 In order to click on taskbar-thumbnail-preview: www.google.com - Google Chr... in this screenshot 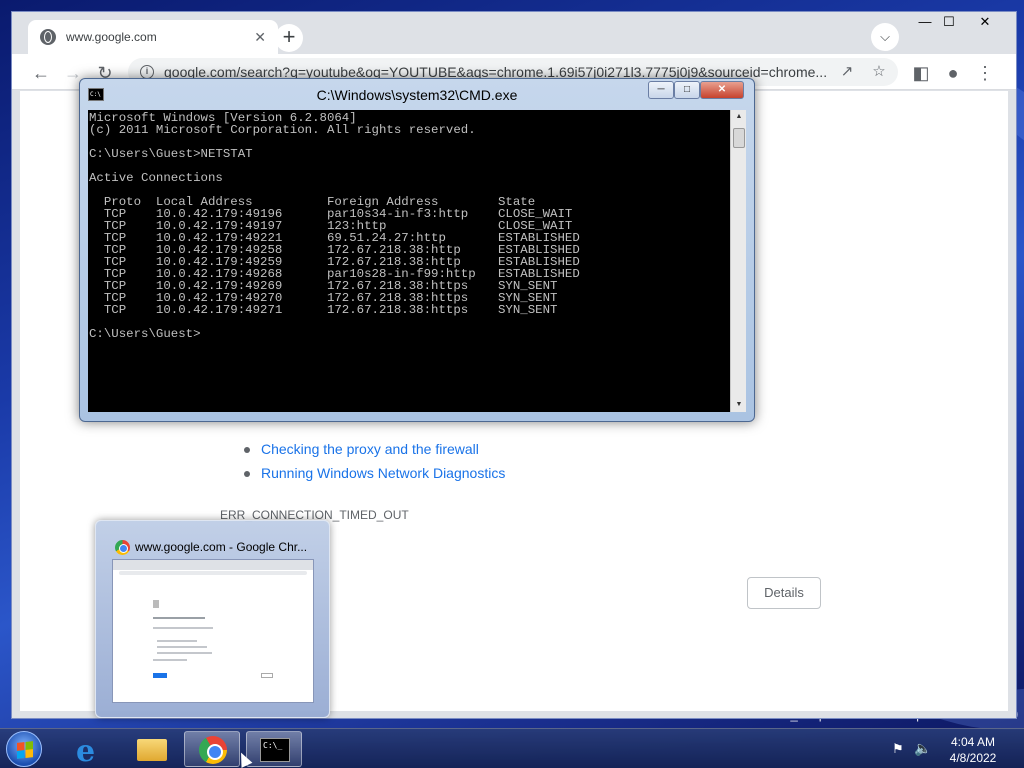, I will do `click(212, 619)`.